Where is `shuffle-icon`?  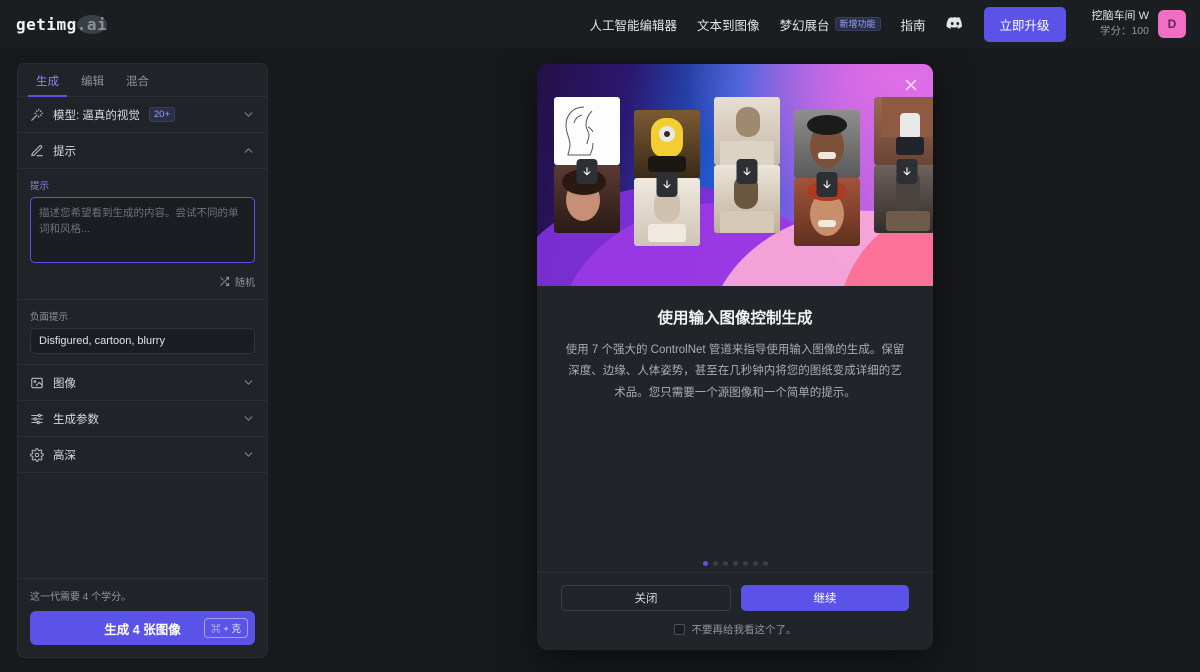 shuffle-icon is located at coordinates (225, 281).